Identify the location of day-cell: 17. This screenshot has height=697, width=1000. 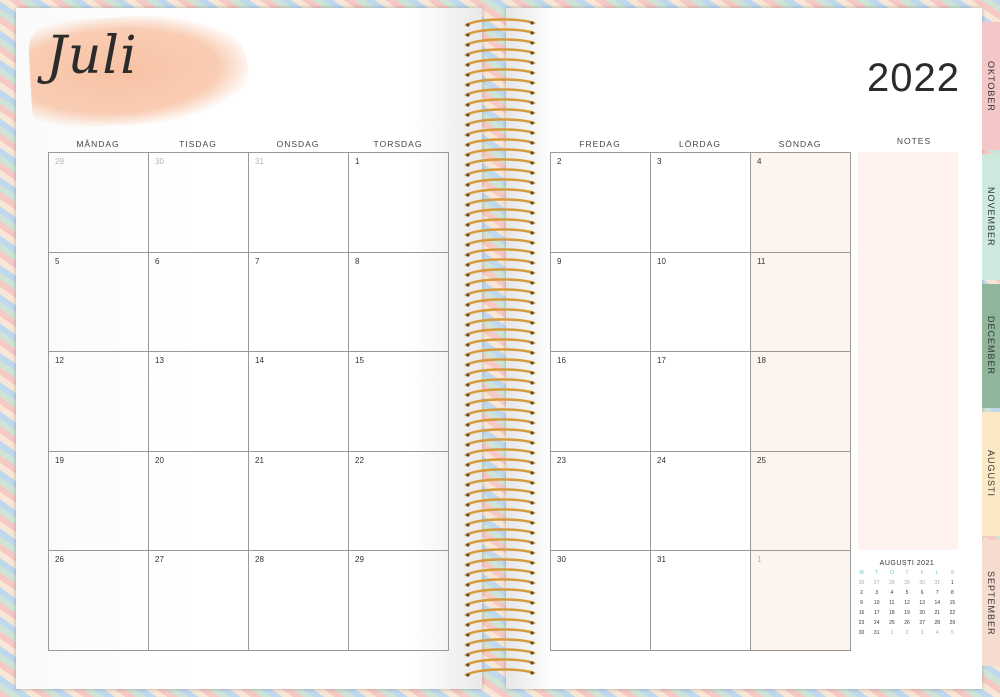
(701, 402).